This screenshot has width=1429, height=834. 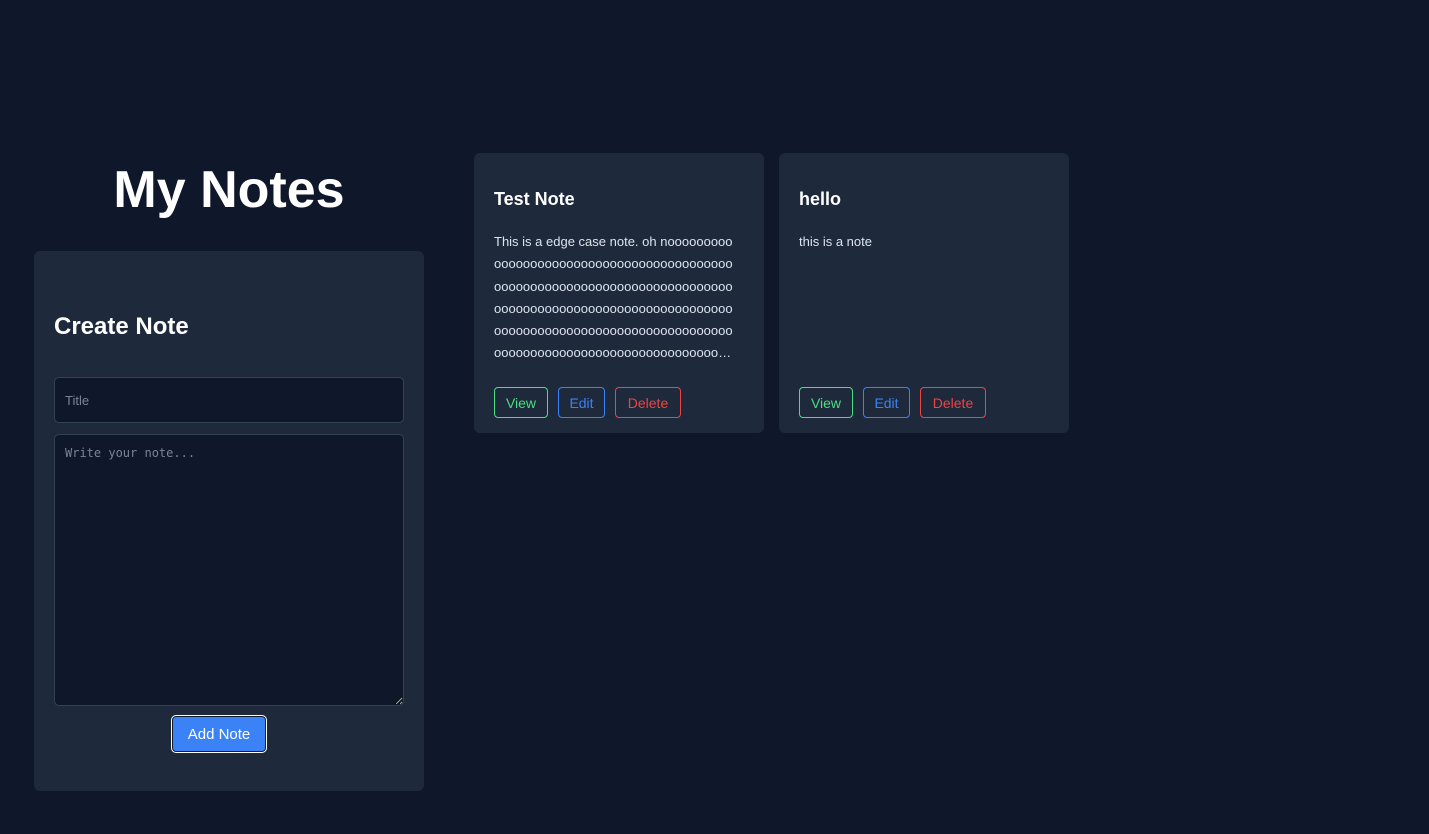 I want to click on note-card: hello this is a note View Edit Delete, so click(x=924, y=293).